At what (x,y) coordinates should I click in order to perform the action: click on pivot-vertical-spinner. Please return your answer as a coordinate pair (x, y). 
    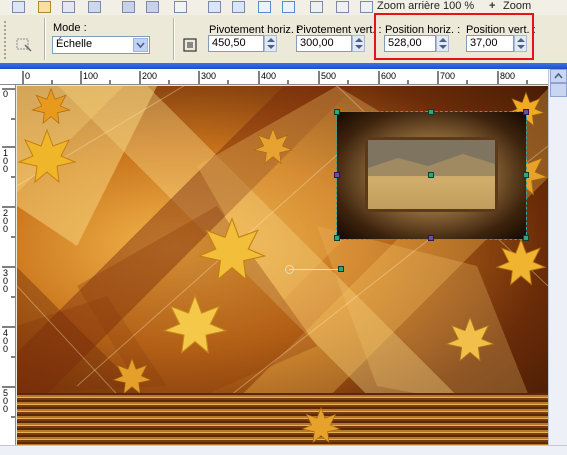
    Looking at the image, I should click on (358, 43).